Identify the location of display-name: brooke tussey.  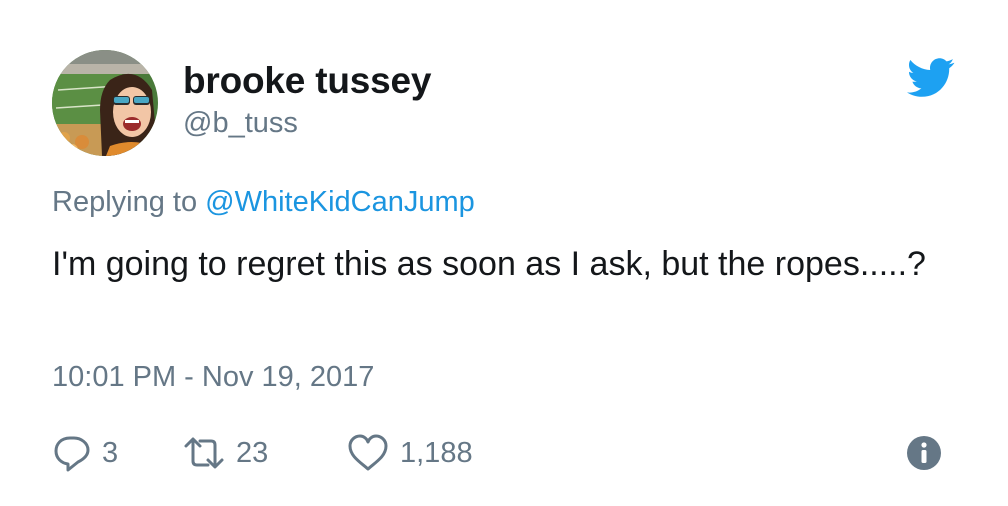
(307, 81).